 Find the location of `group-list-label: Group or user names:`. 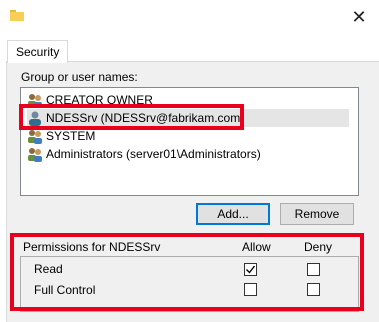

group-list-label: Group or user names: is located at coordinates (79, 77).